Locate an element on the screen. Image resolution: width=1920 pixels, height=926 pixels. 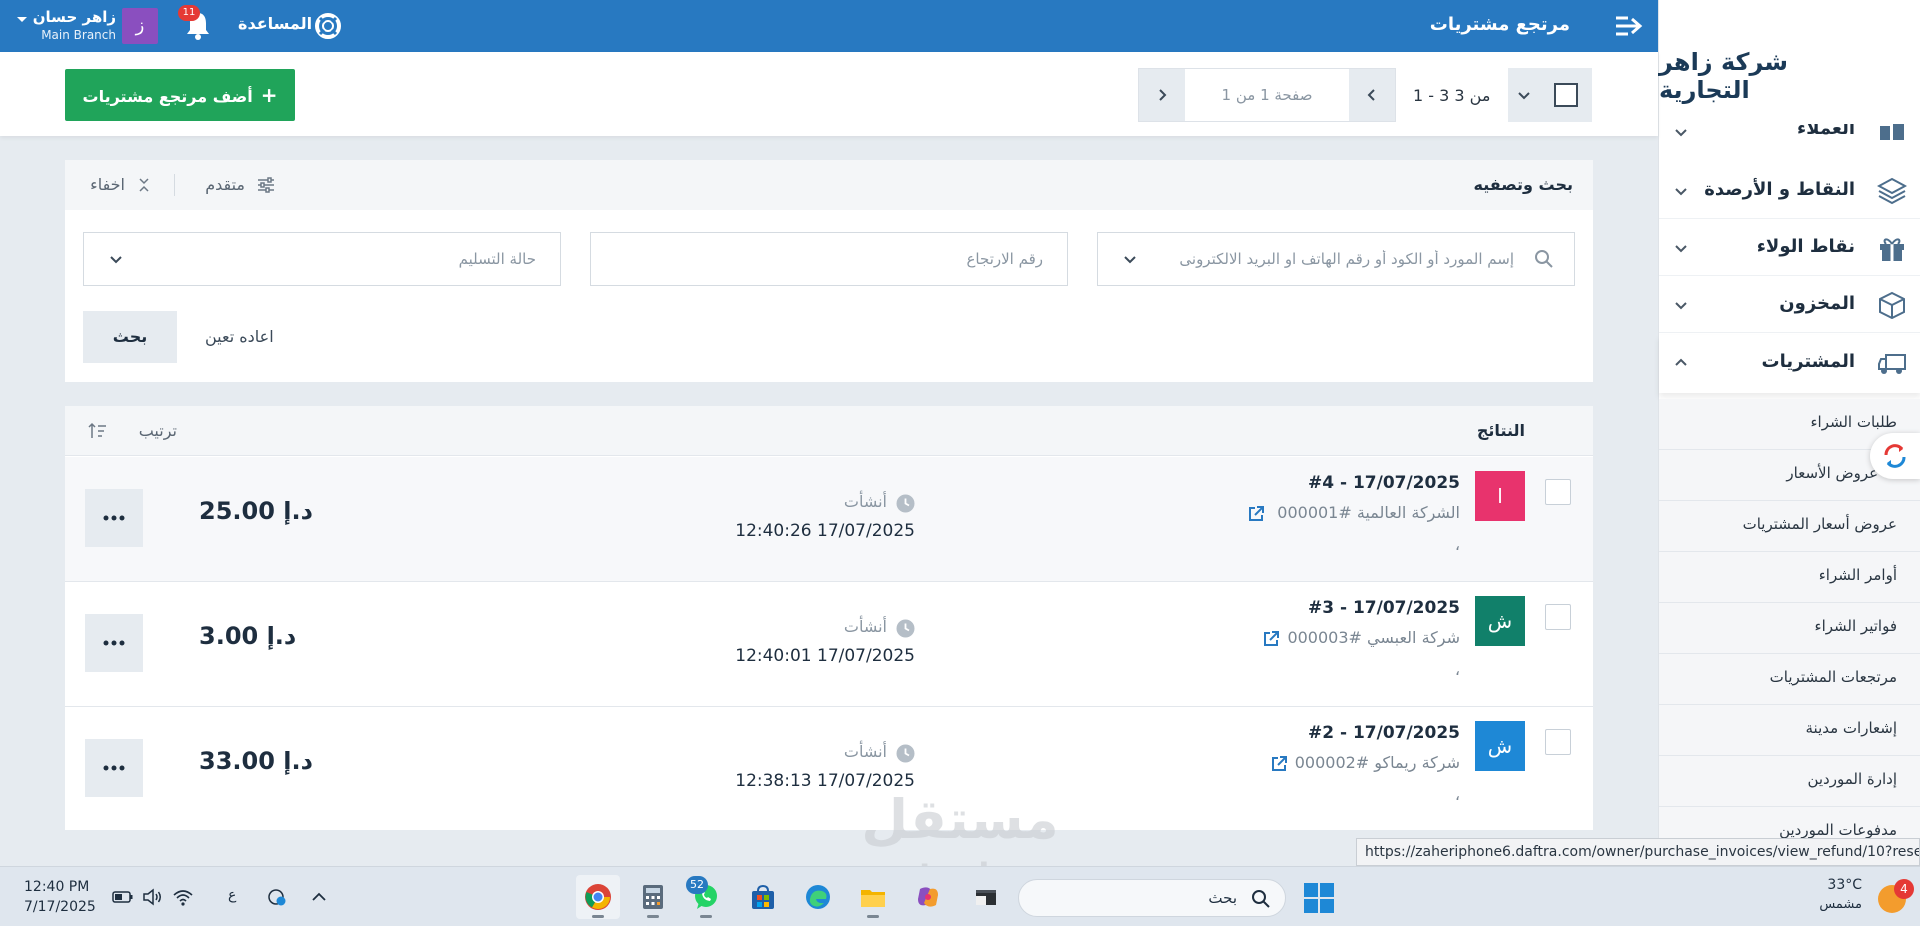
sidebar-item-points-balances: النقاط و الأرصدة is located at coordinates (1789, 191).